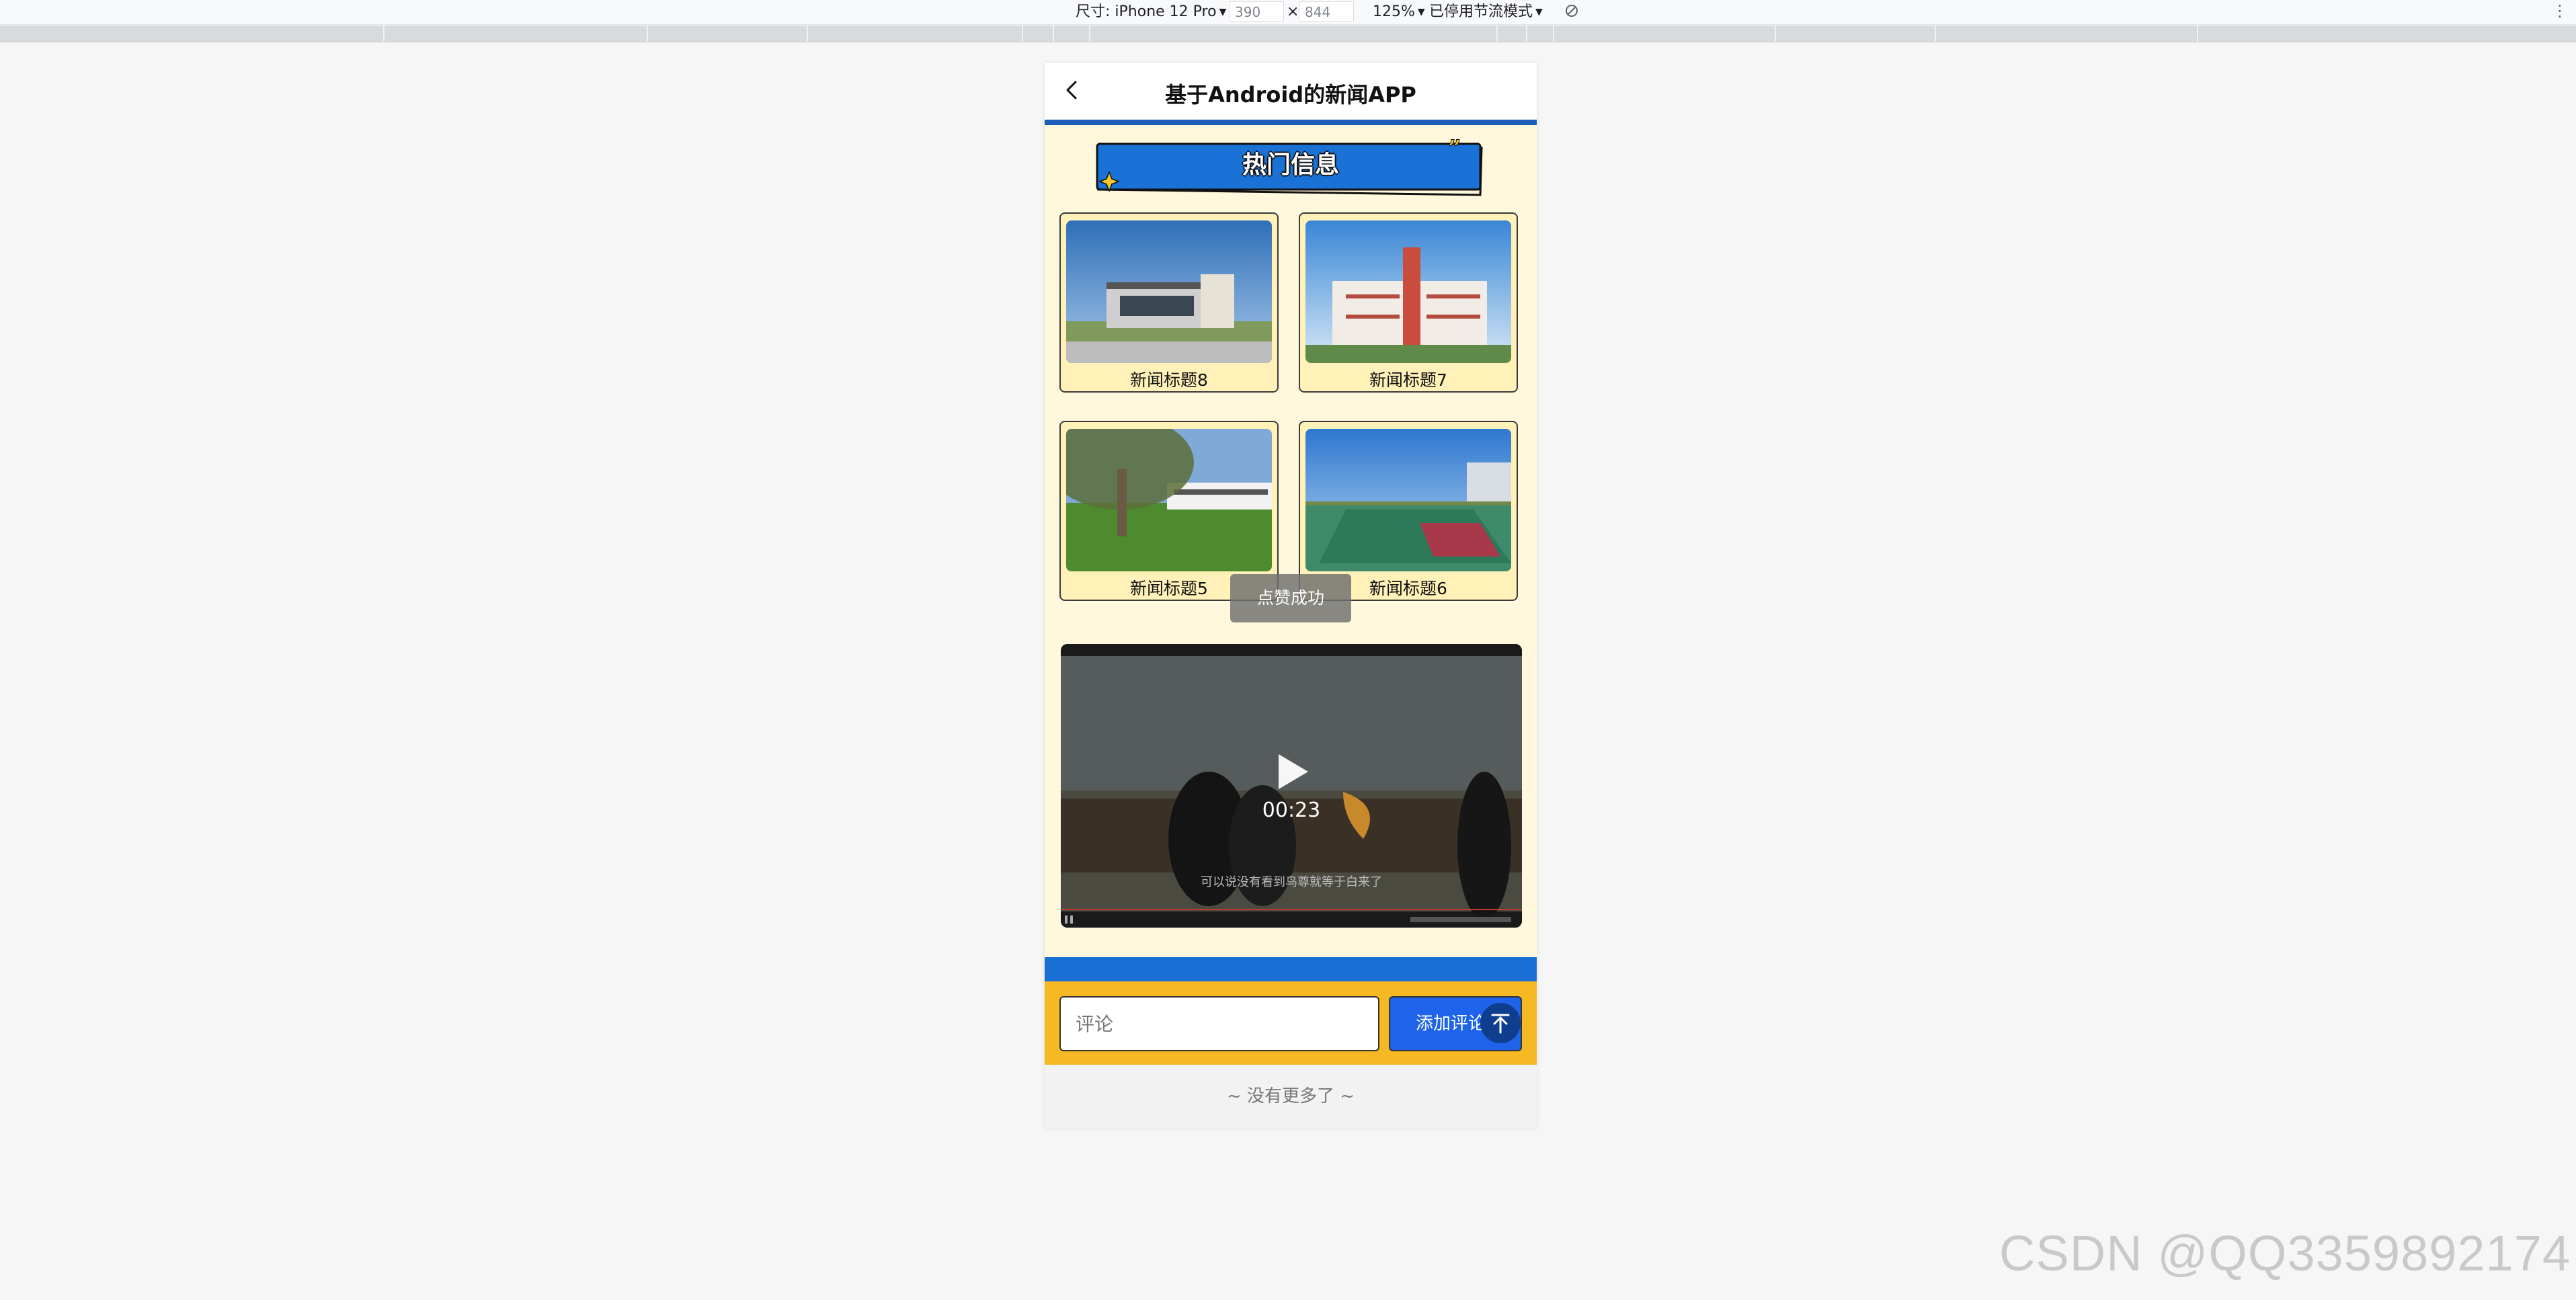 This screenshot has height=1300, width=2576. Describe the element at coordinates (1408, 380) in the screenshot. I see `news-title: 新闻标题7` at that location.